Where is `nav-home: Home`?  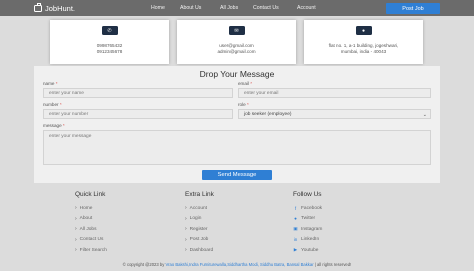 nav-home: Home is located at coordinates (158, 8).